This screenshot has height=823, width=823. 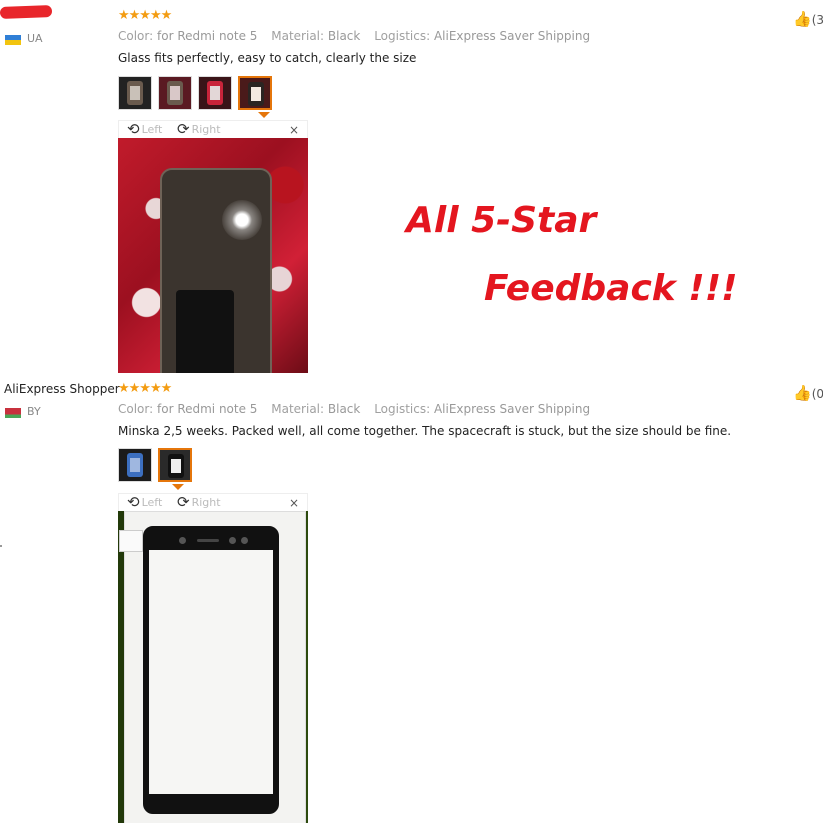 What do you see at coordinates (817, 394) in the screenshot?
I see `like-count: (0` at bounding box center [817, 394].